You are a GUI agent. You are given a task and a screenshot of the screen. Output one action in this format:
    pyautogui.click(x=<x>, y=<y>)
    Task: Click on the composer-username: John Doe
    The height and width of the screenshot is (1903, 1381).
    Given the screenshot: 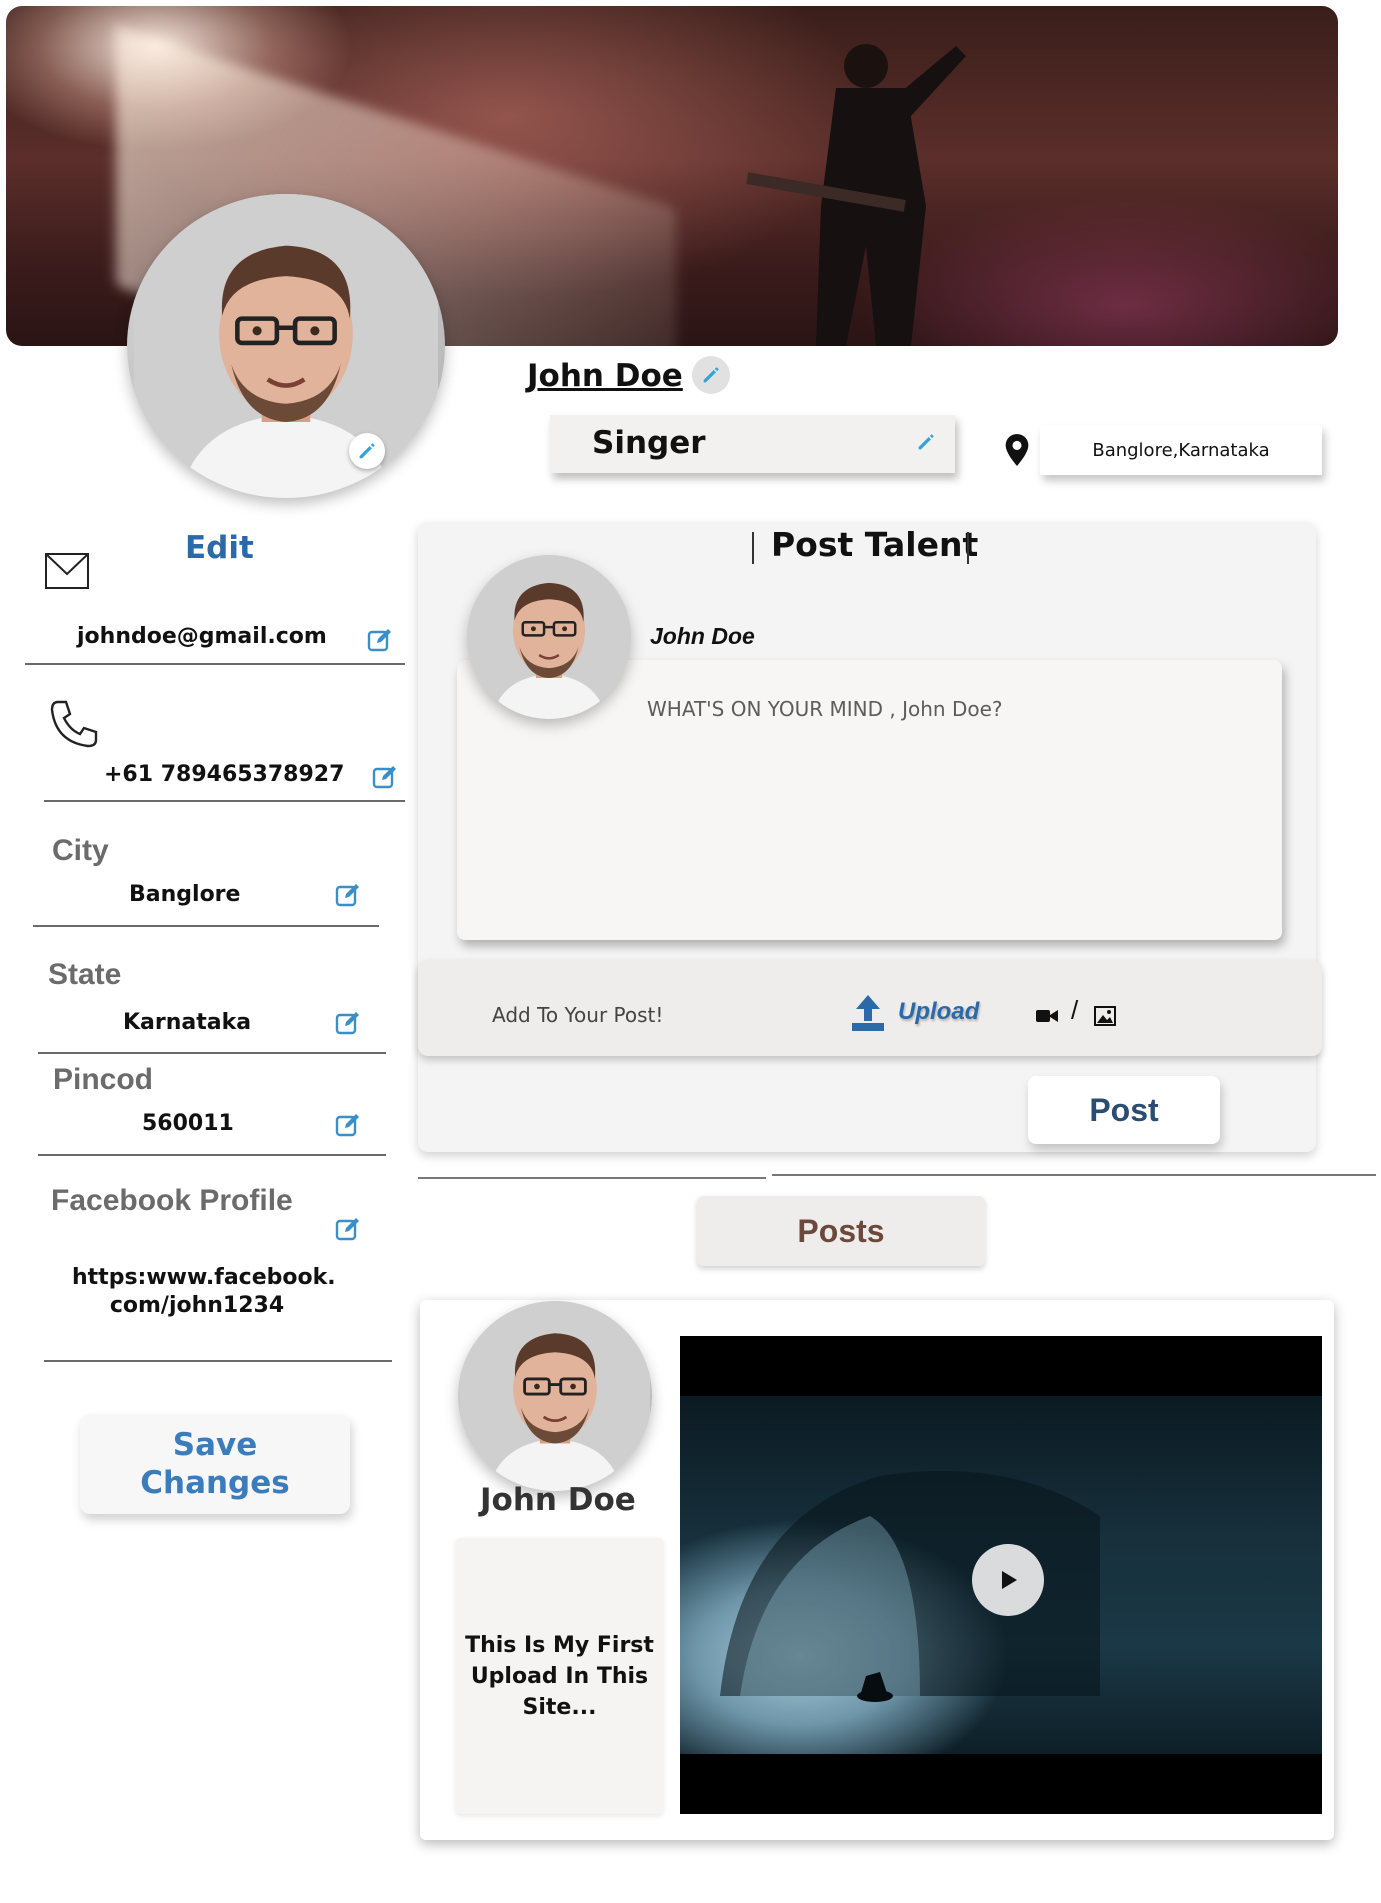 What is the action you would take?
    pyautogui.click(x=702, y=636)
    